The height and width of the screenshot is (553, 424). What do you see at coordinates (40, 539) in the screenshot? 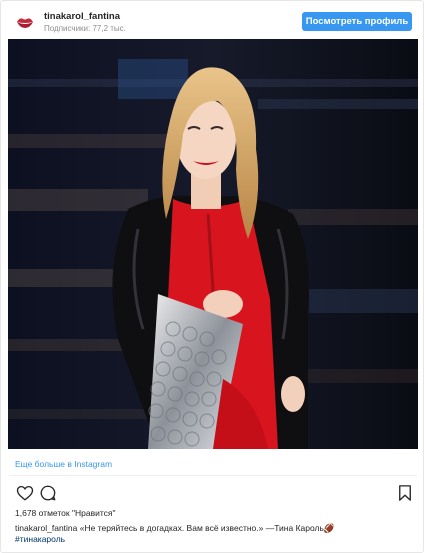
I see `hashtag-link: #тинакароль` at bounding box center [40, 539].